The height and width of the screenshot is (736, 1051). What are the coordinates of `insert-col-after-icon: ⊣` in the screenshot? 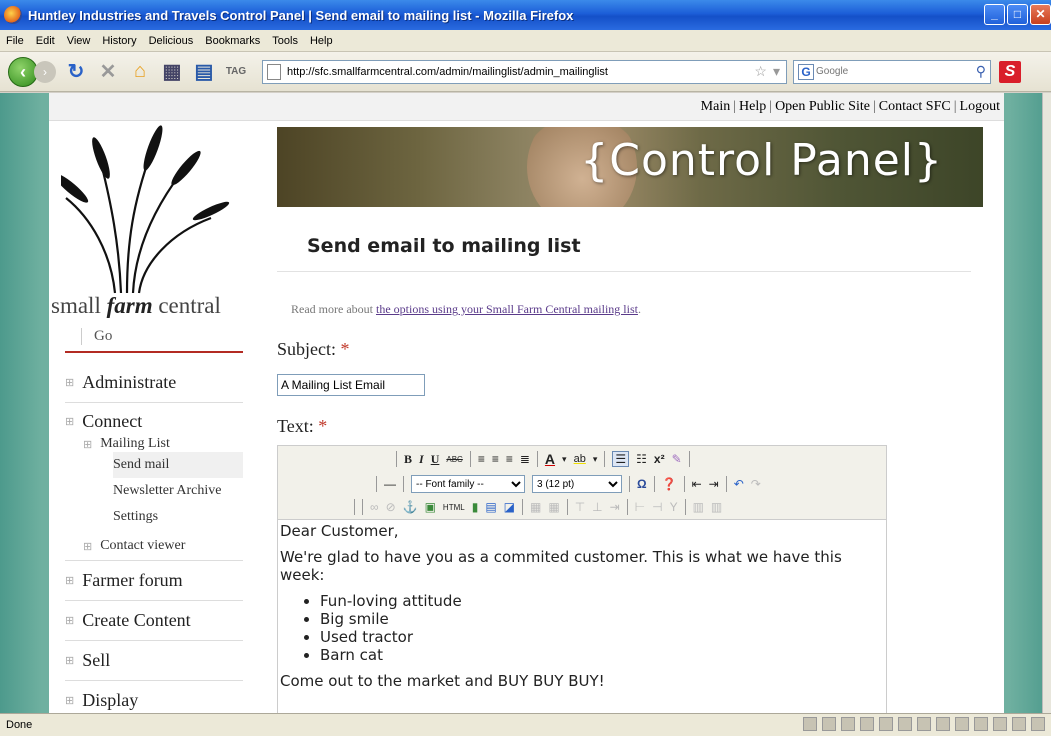 It's located at (657, 507).